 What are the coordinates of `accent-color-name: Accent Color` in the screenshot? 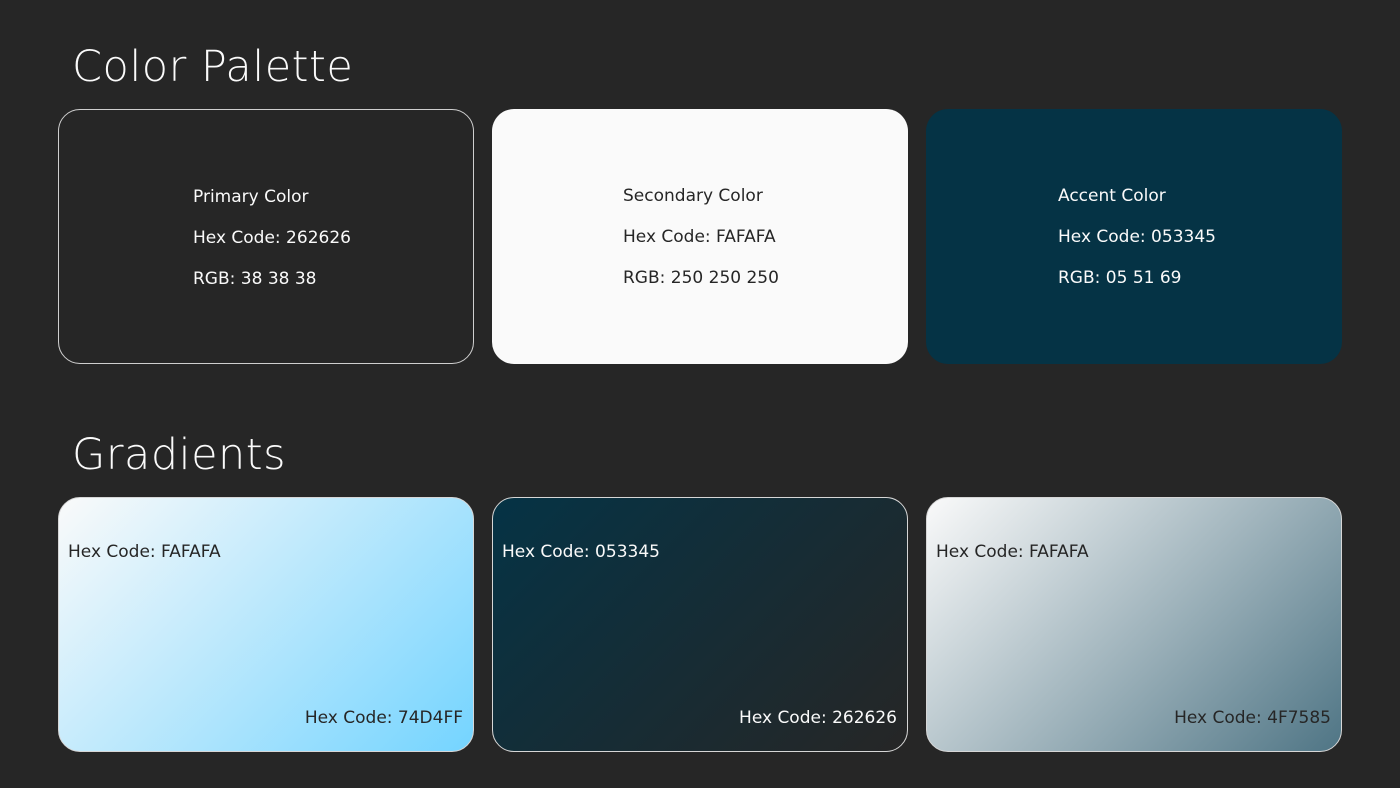 It's located at (1112, 196).